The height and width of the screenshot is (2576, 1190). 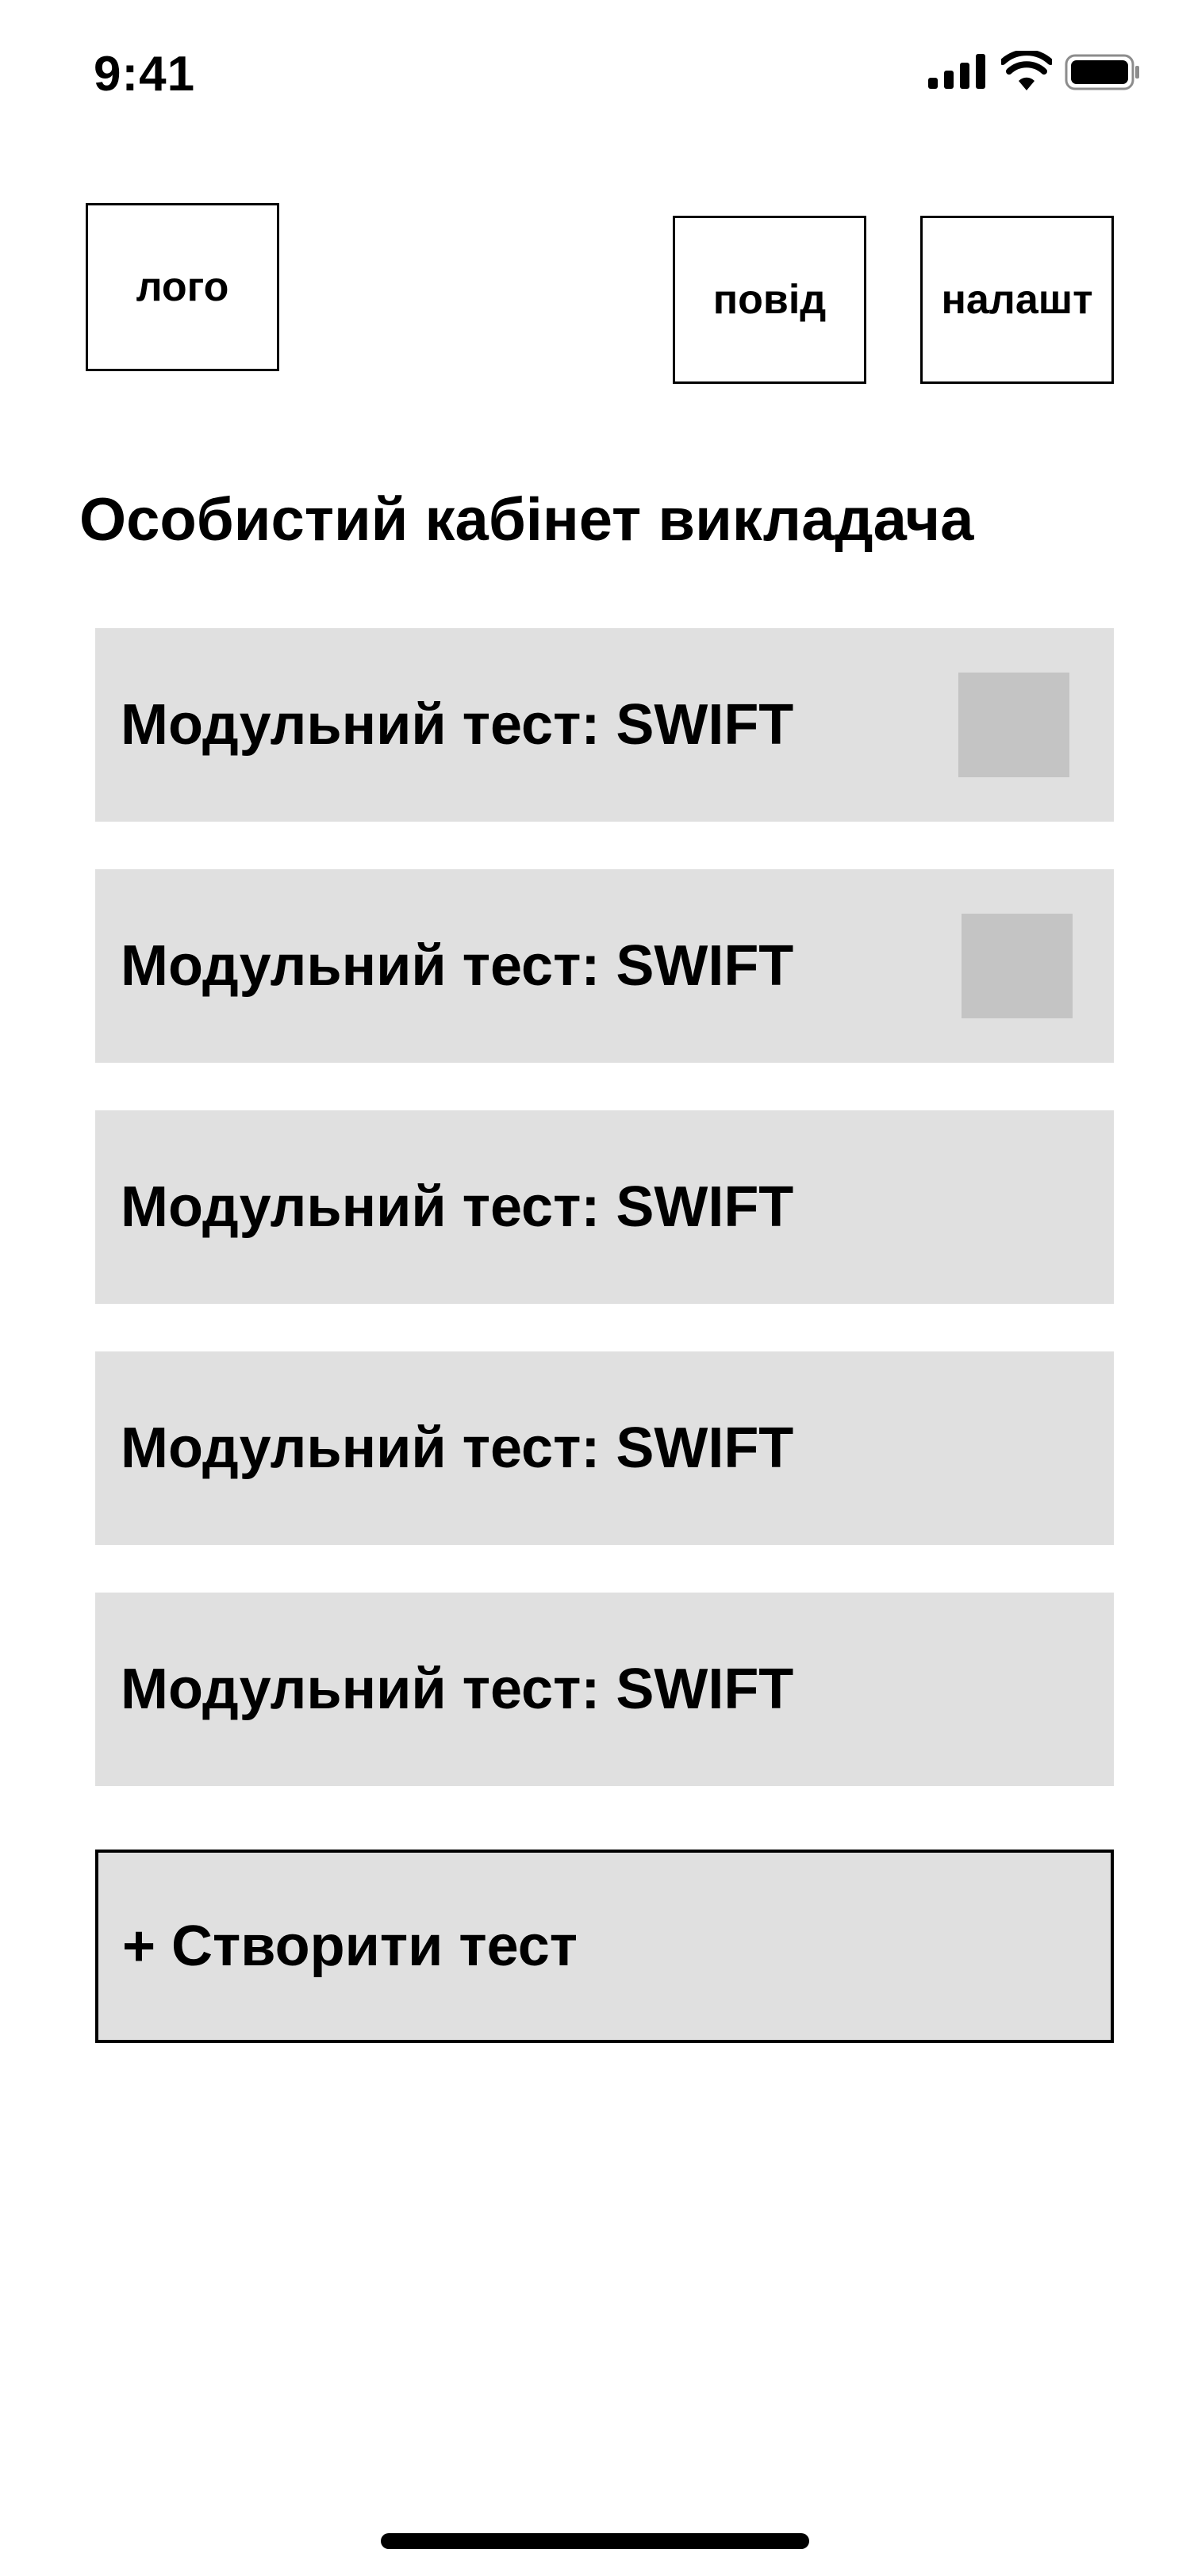 I want to click on notifications-button: повід, so click(x=769, y=300).